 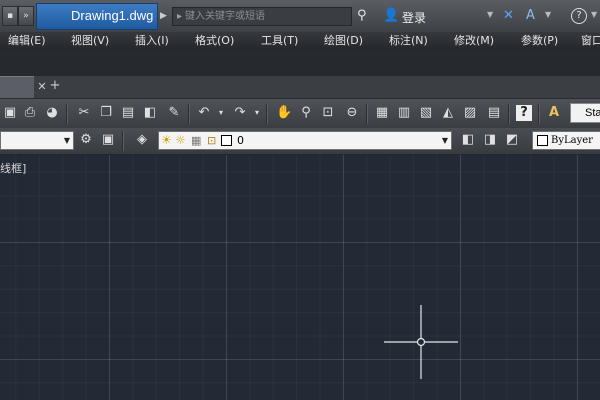 What do you see at coordinates (262, 16) in the screenshot?
I see `search-input: 键入关键字或短语` at bounding box center [262, 16].